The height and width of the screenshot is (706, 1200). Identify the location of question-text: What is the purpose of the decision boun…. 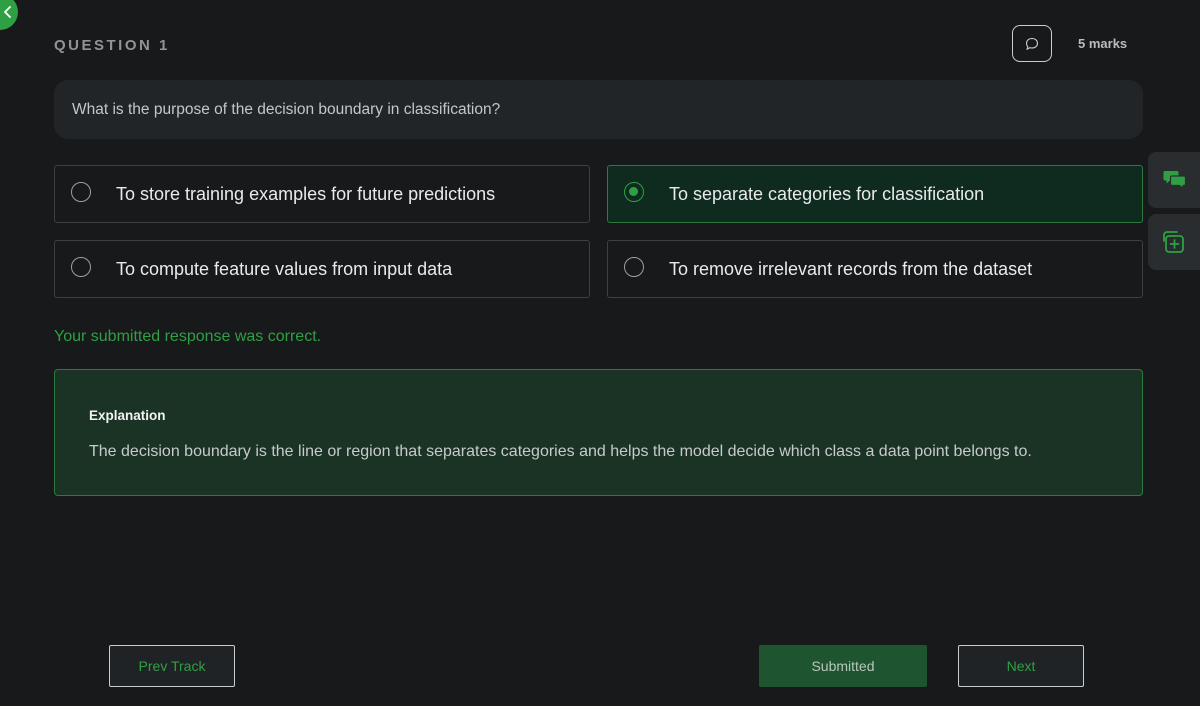
(286, 109).